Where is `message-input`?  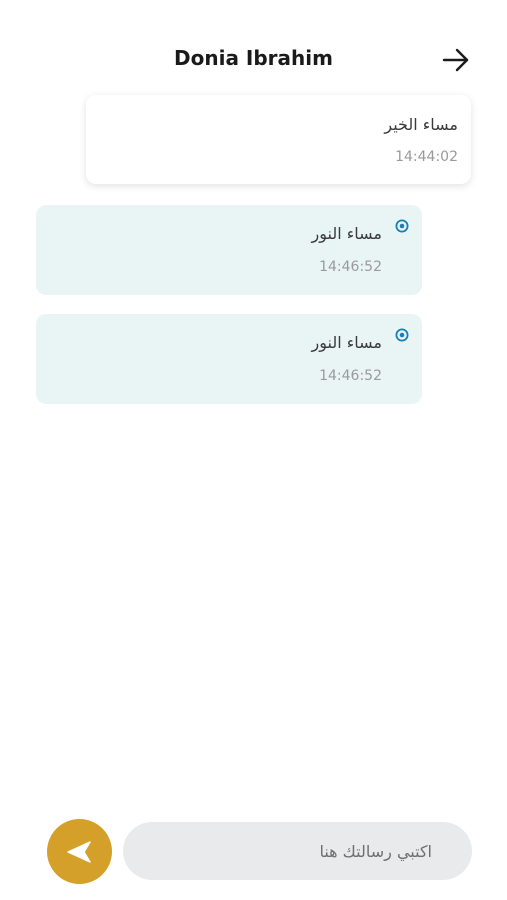 message-input is located at coordinates (297, 851).